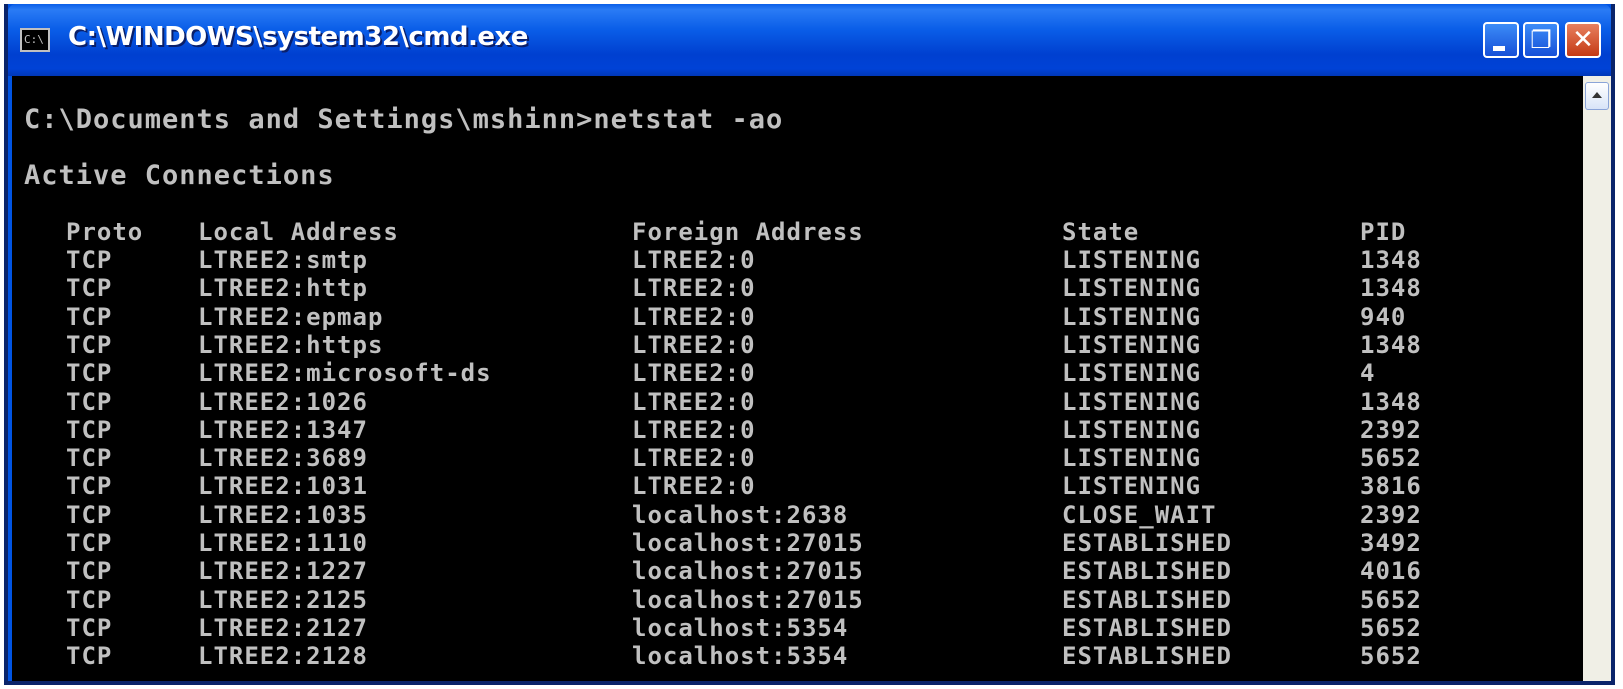 Image resolution: width=1623 pixels, height=689 pixels. I want to click on close-button: ✕, so click(1583, 40).